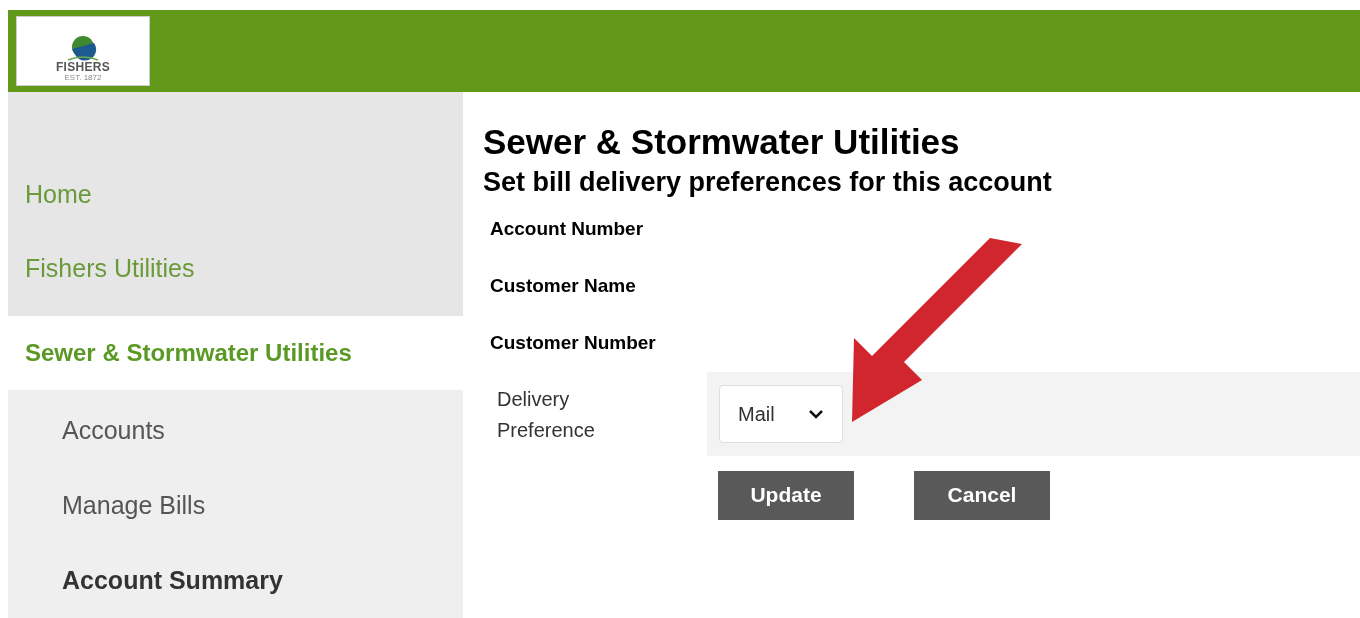 The width and height of the screenshot is (1360, 618). I want to click on nav-sub-link: Accounts, so click(113, 430).